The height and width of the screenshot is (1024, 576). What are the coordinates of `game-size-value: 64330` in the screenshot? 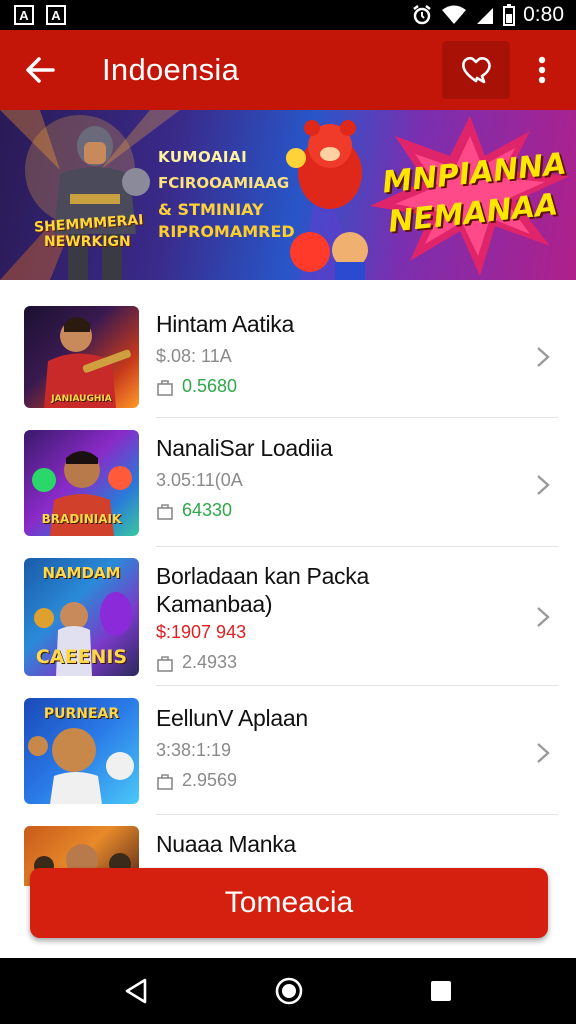 It's located at (207, 510).